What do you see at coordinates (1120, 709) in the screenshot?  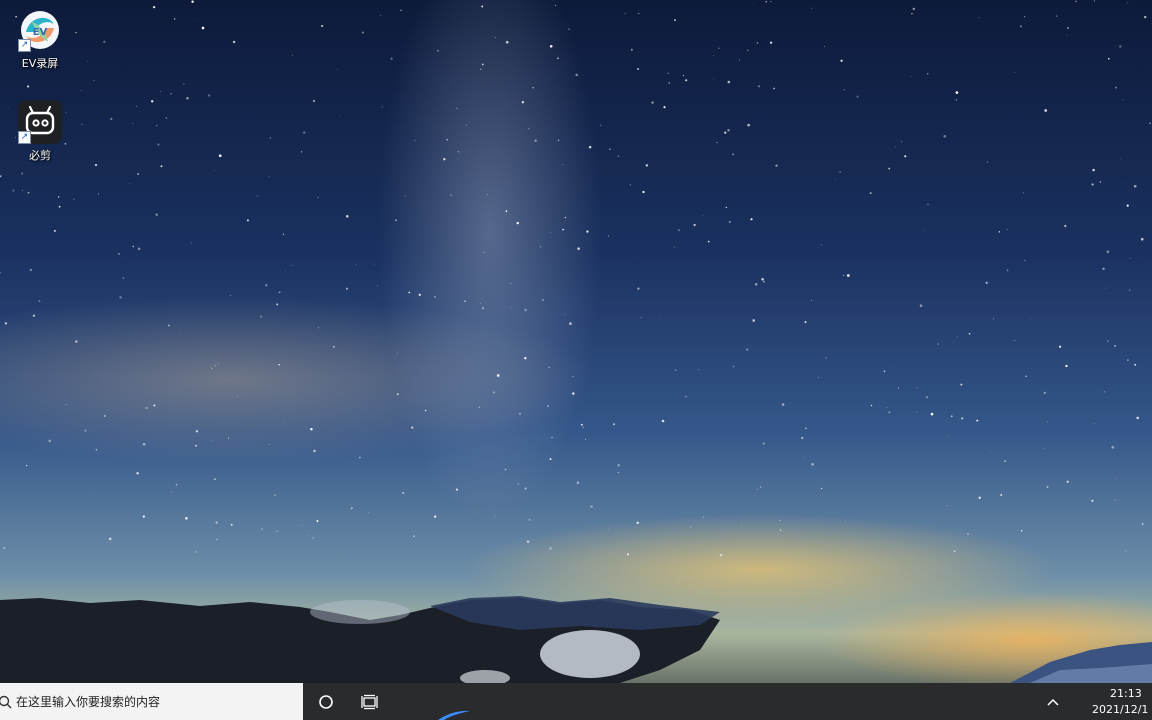 I see `clock-date: 2021/12/1` at bounding box center [1120, 709].